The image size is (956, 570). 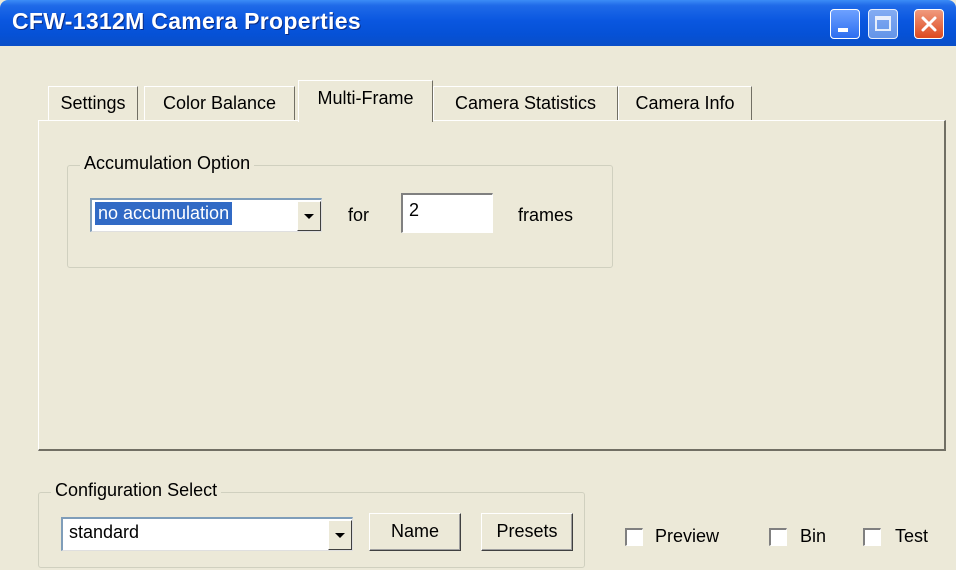 I want to click on accumulation-dropdown-button, so click(x=309, y=216).